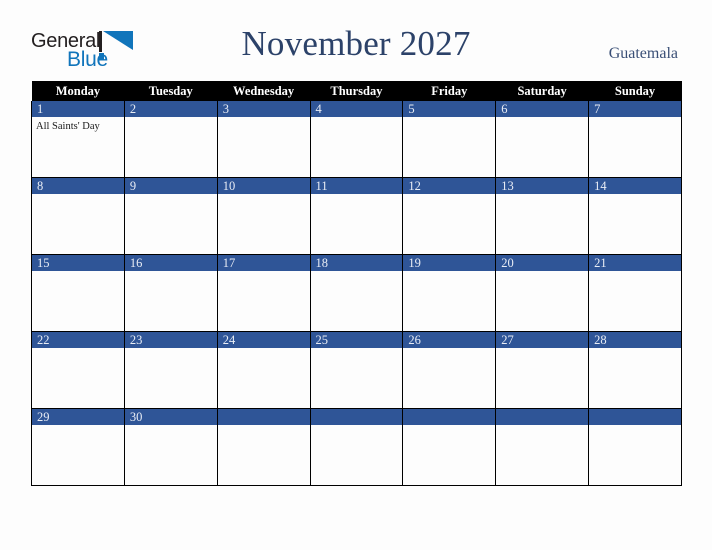 The height and width of the screenshot is (550, 712). I want to click on calendar-day-cell: 15, so click(78, 293).